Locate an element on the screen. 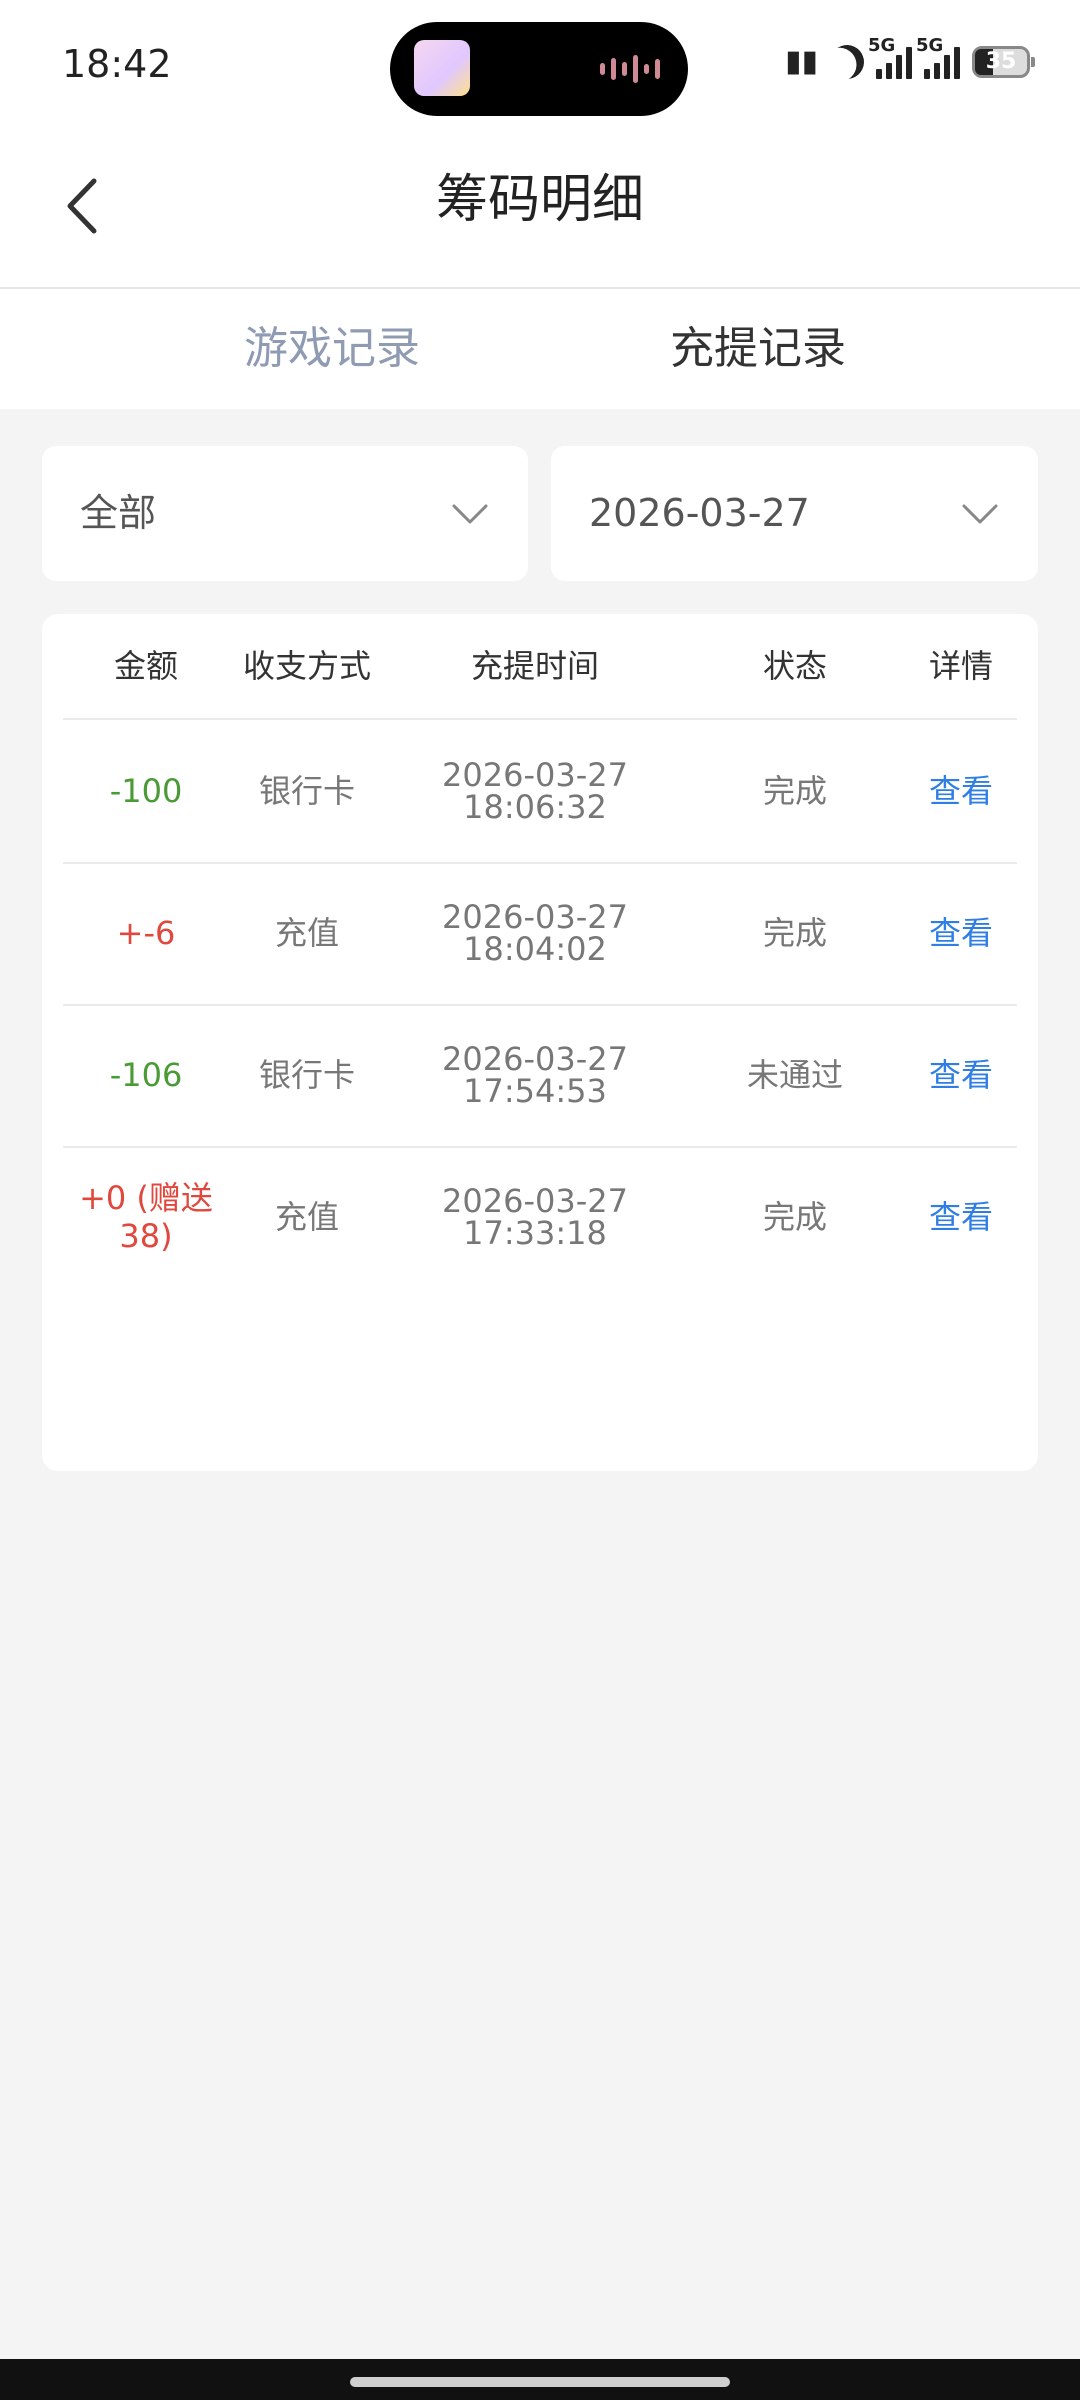 The width and height of the screenshot is (1080, 2400). nav-bar: 筹码明细 is located at coordinates (540, 212).